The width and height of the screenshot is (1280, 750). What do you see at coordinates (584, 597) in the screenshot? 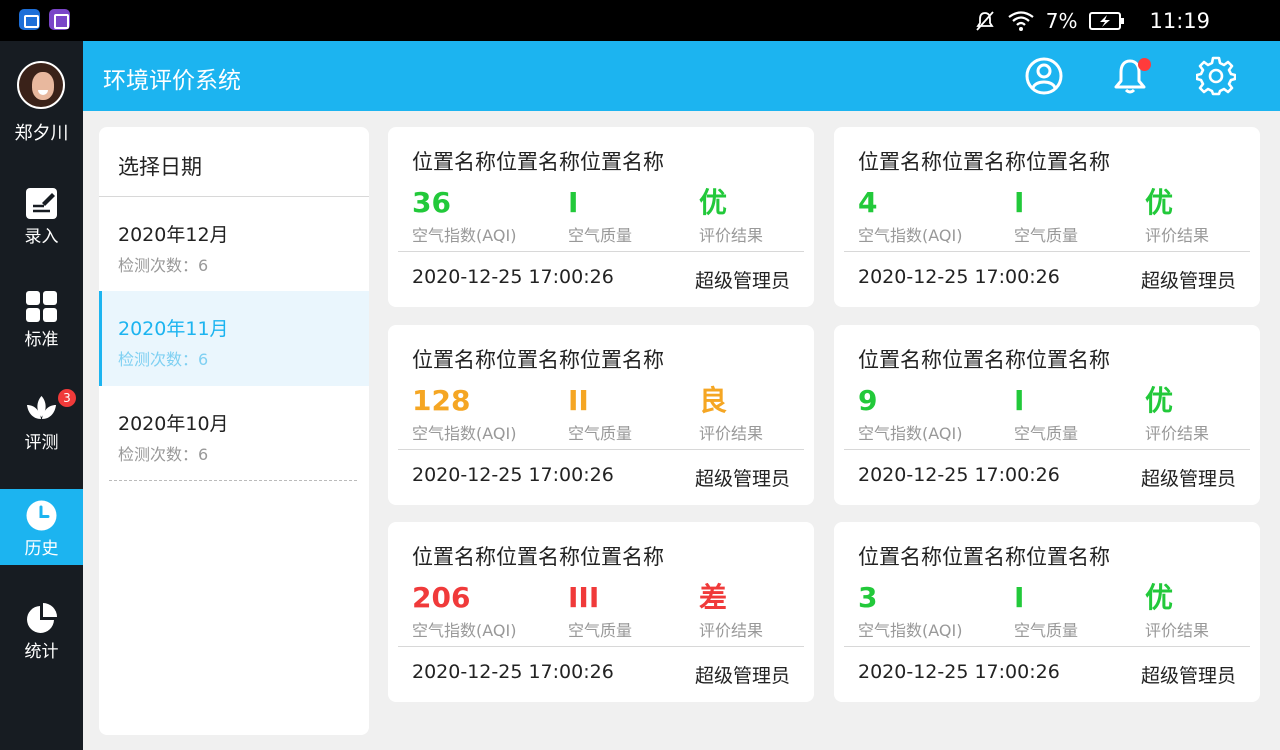
I see `air-quality-level: III` at bounding box center [584, 597].